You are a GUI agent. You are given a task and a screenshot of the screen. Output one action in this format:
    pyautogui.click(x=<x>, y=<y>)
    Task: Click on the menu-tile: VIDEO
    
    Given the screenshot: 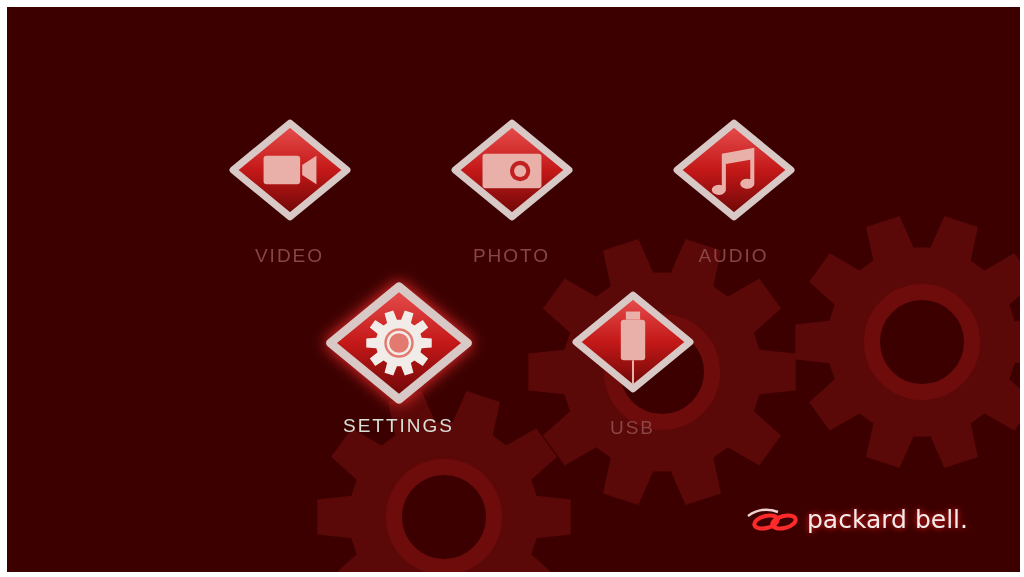 What is the action you would take?
    pyautogui.click(x=289, y=192)
    